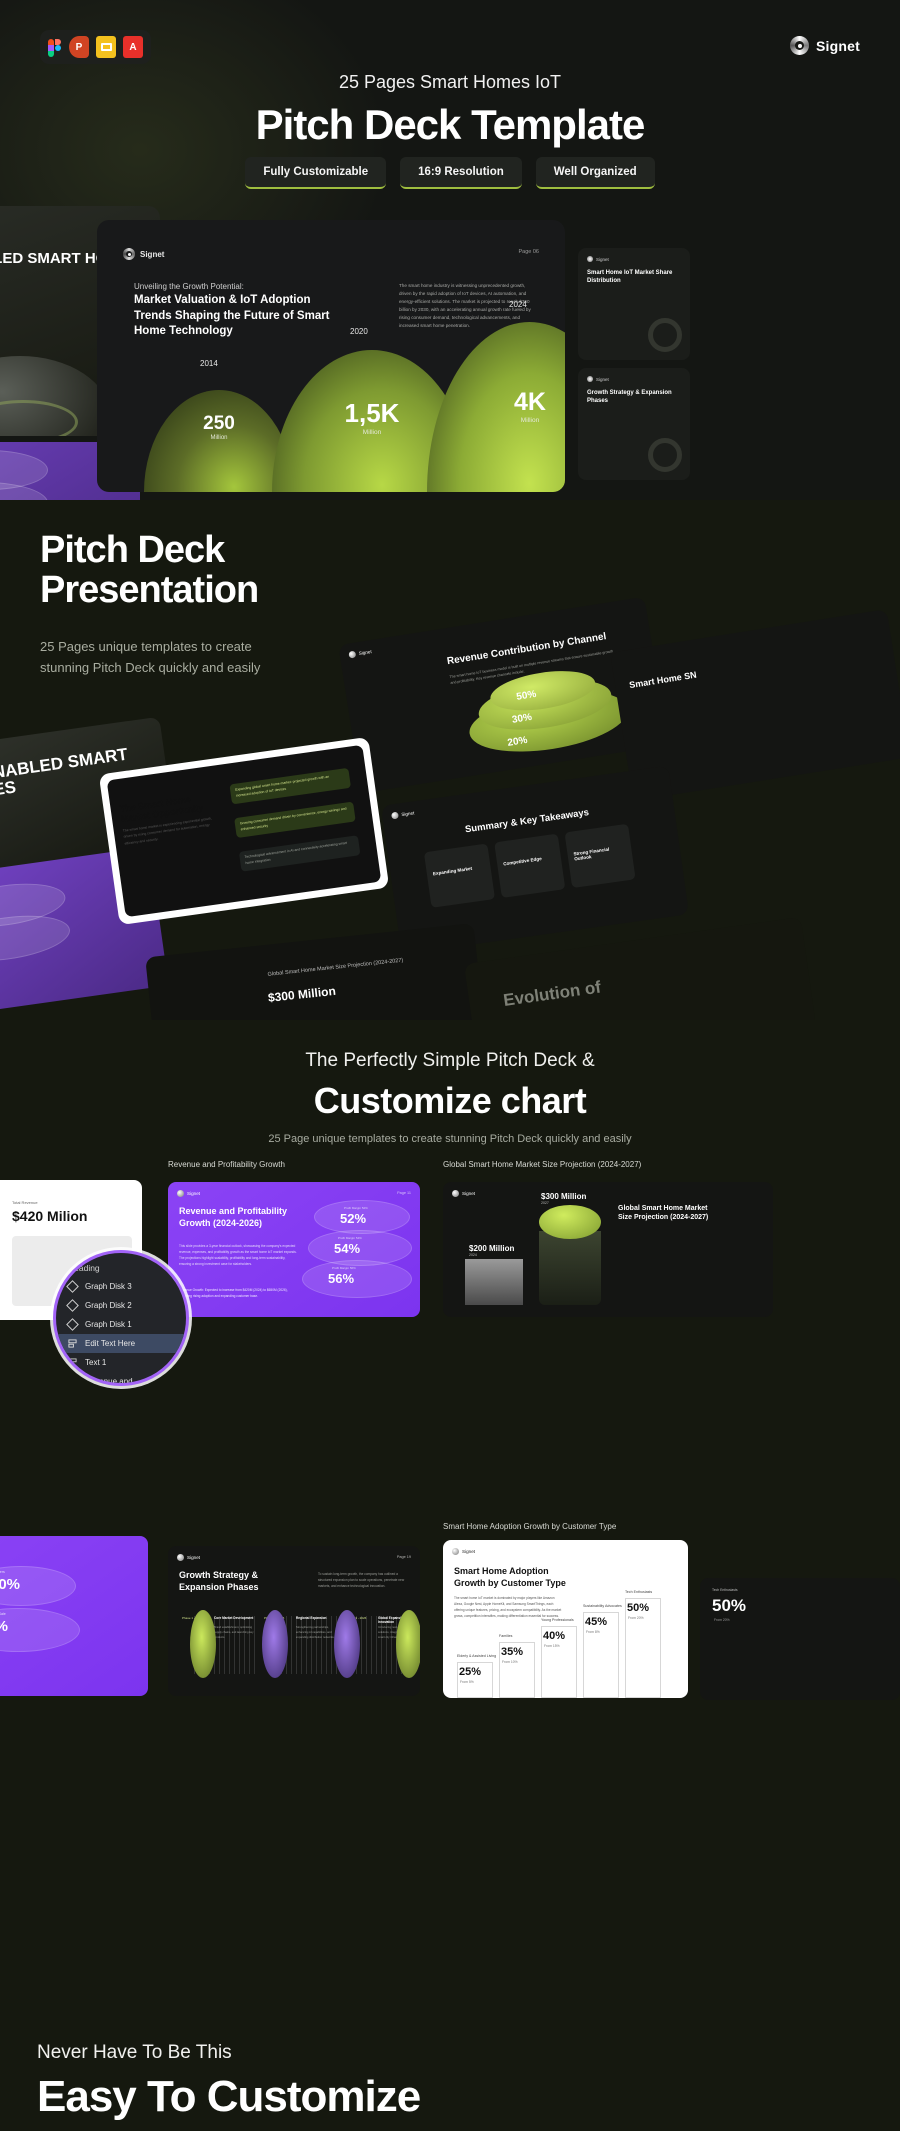 The width and height of the screenshot is (900, 2131). I want to click on dome-value-2014: 250 Million, so click(219, 427).